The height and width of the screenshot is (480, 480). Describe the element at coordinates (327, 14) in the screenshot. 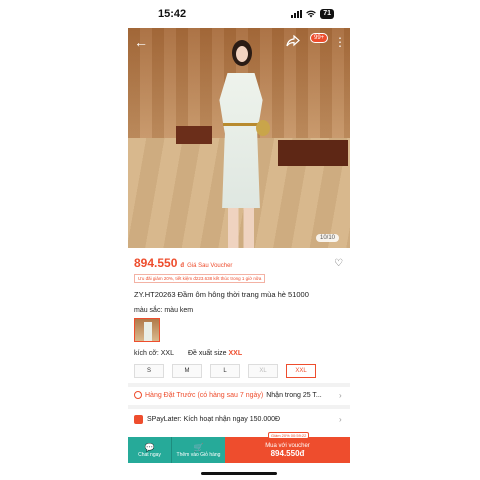

I see `battery-icon: 71` at that location.